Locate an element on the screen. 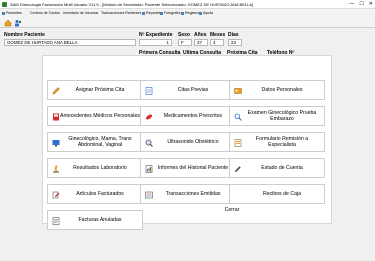 This screenshot has width=375, height=261. datos-personales-button: Datos Personales is located at coordinates (277, 90).